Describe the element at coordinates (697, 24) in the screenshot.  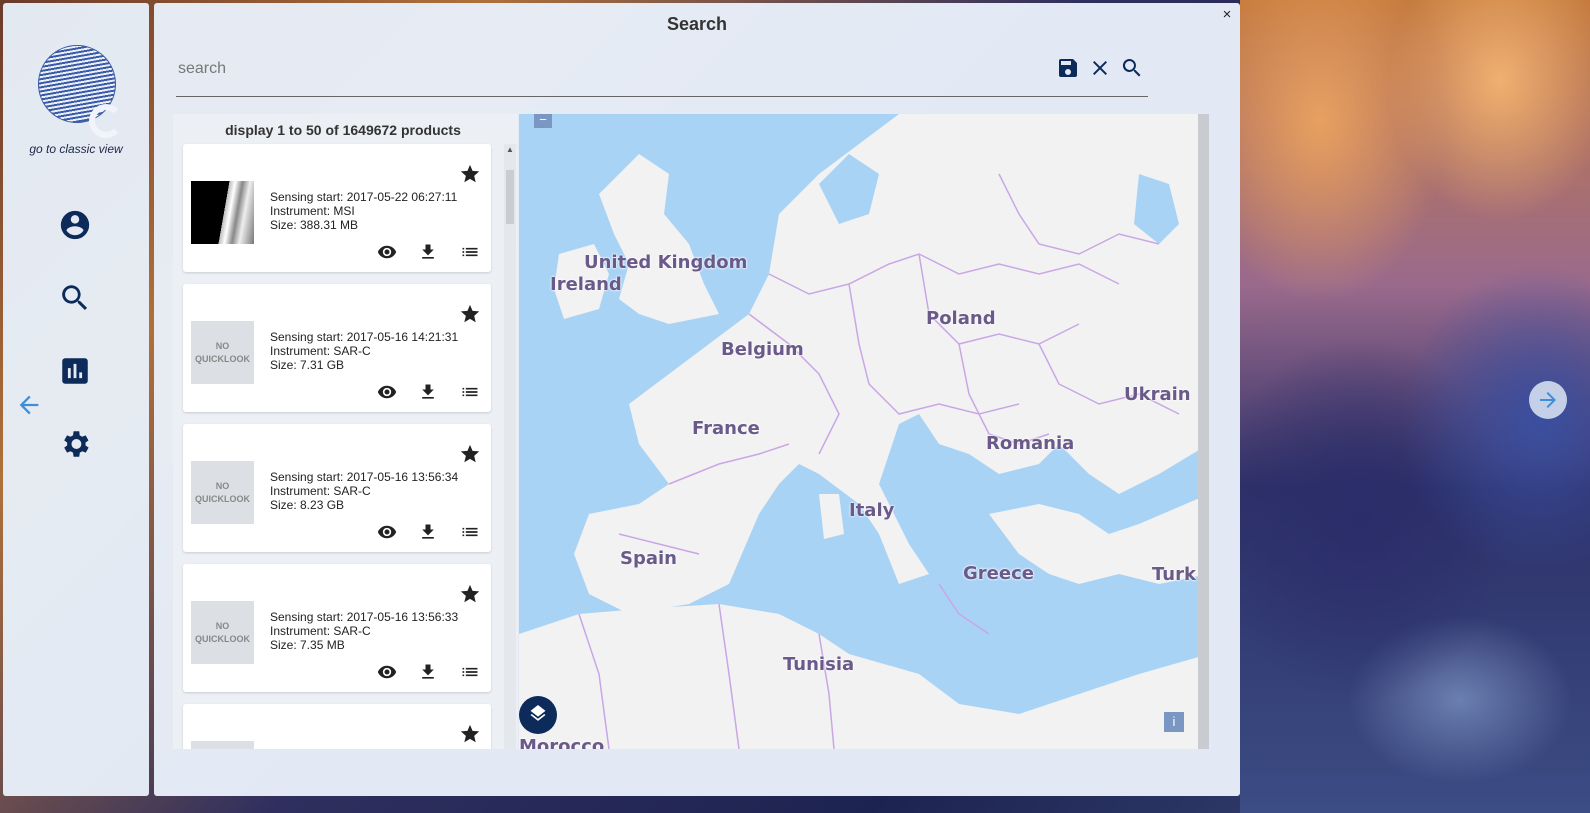
I see `panel-title: Search` at that location.